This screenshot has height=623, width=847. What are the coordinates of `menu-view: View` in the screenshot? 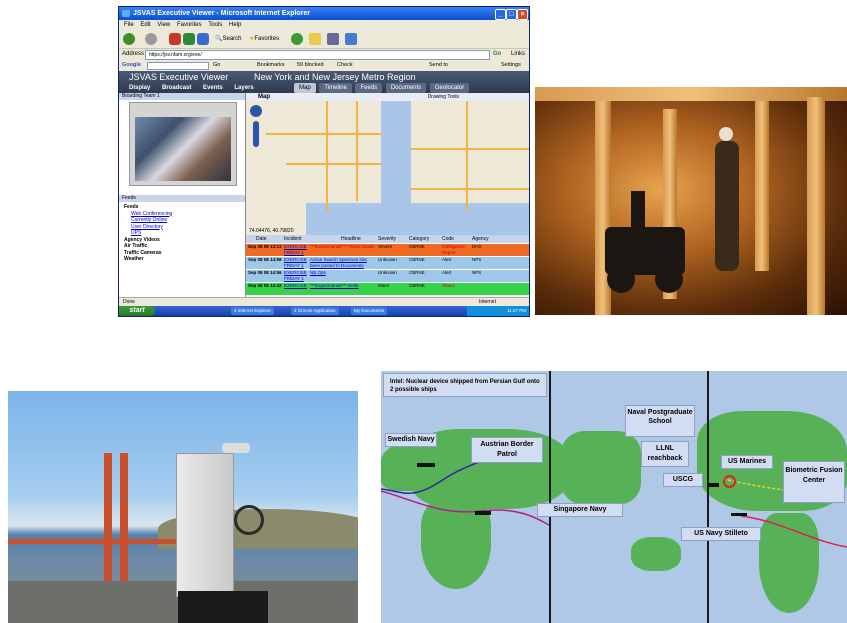 It's located at (163, 25).